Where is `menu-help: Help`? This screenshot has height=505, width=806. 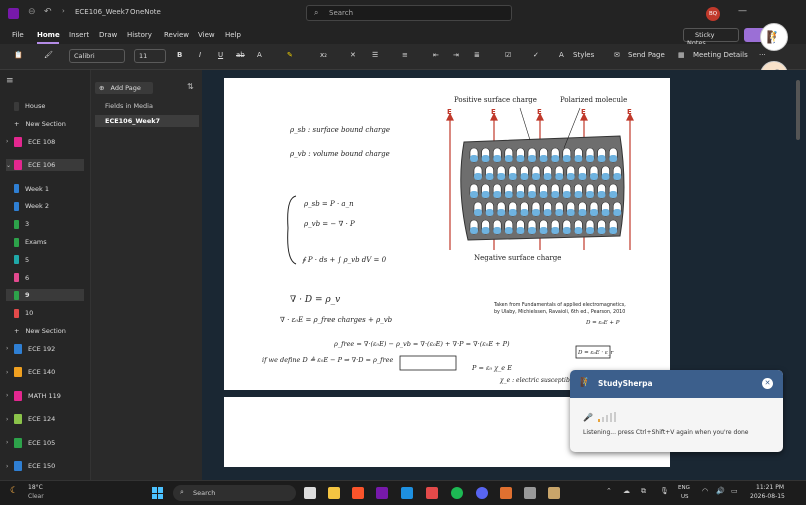 menu-help: Help is located at coordinates (233, 35).